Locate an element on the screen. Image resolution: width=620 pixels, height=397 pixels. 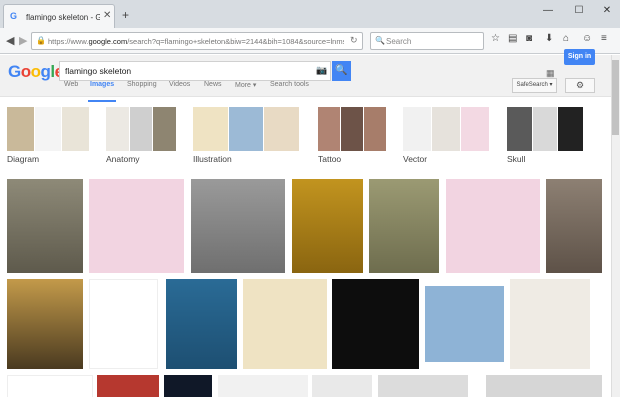
chat-icon: ☺ is located at coordinates (587, 38).